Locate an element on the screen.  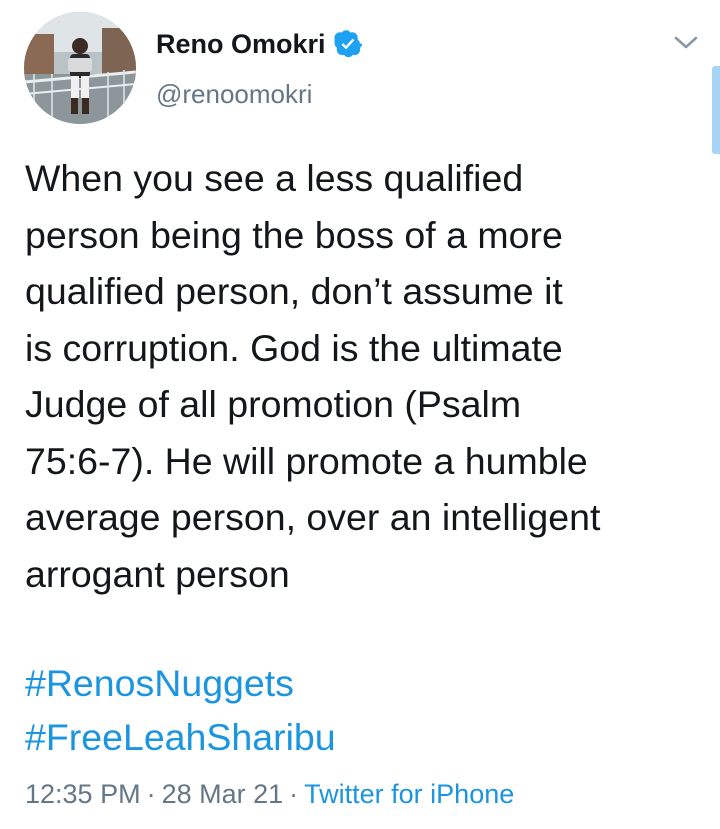
hashtag-link-freeleahsharibu: #FreeLeahSharibu is located at coordinates (180, 737).